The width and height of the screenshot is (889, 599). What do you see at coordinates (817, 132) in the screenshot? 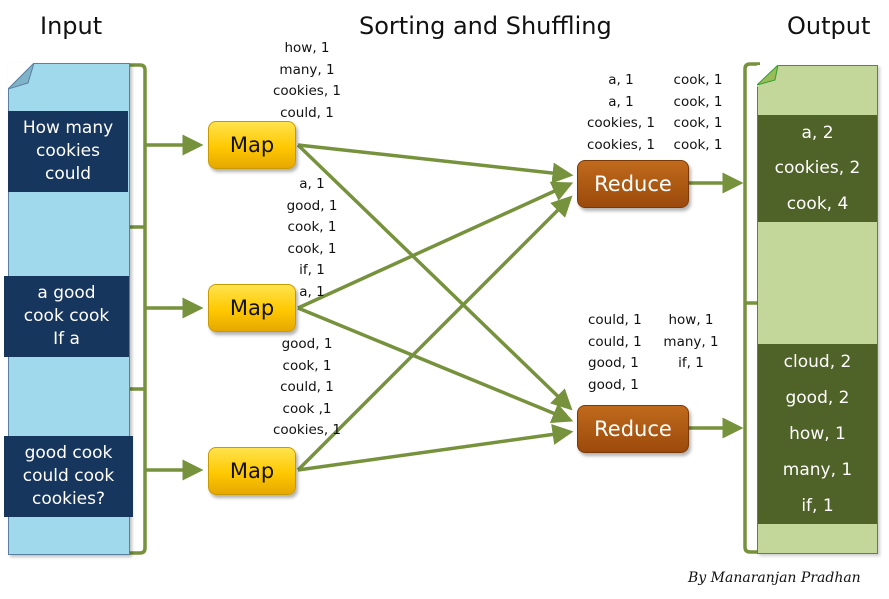
I see `result-pair: a, 2` at bounding box center [817, 132].